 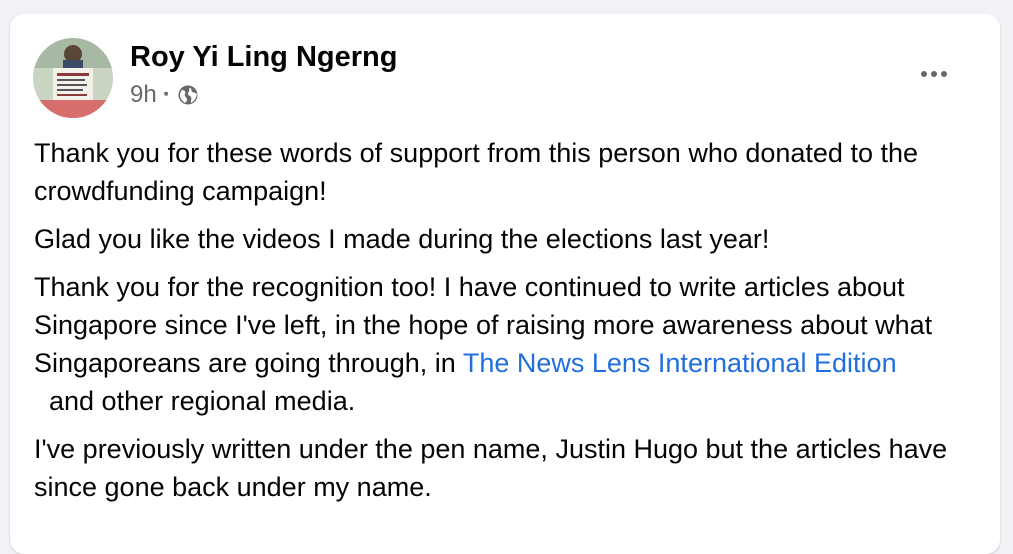 What do you see at coordinates (195, 401) in the screenshot?
I see `paragraph-text: and other regional media.` at bounding box center [195, 401].